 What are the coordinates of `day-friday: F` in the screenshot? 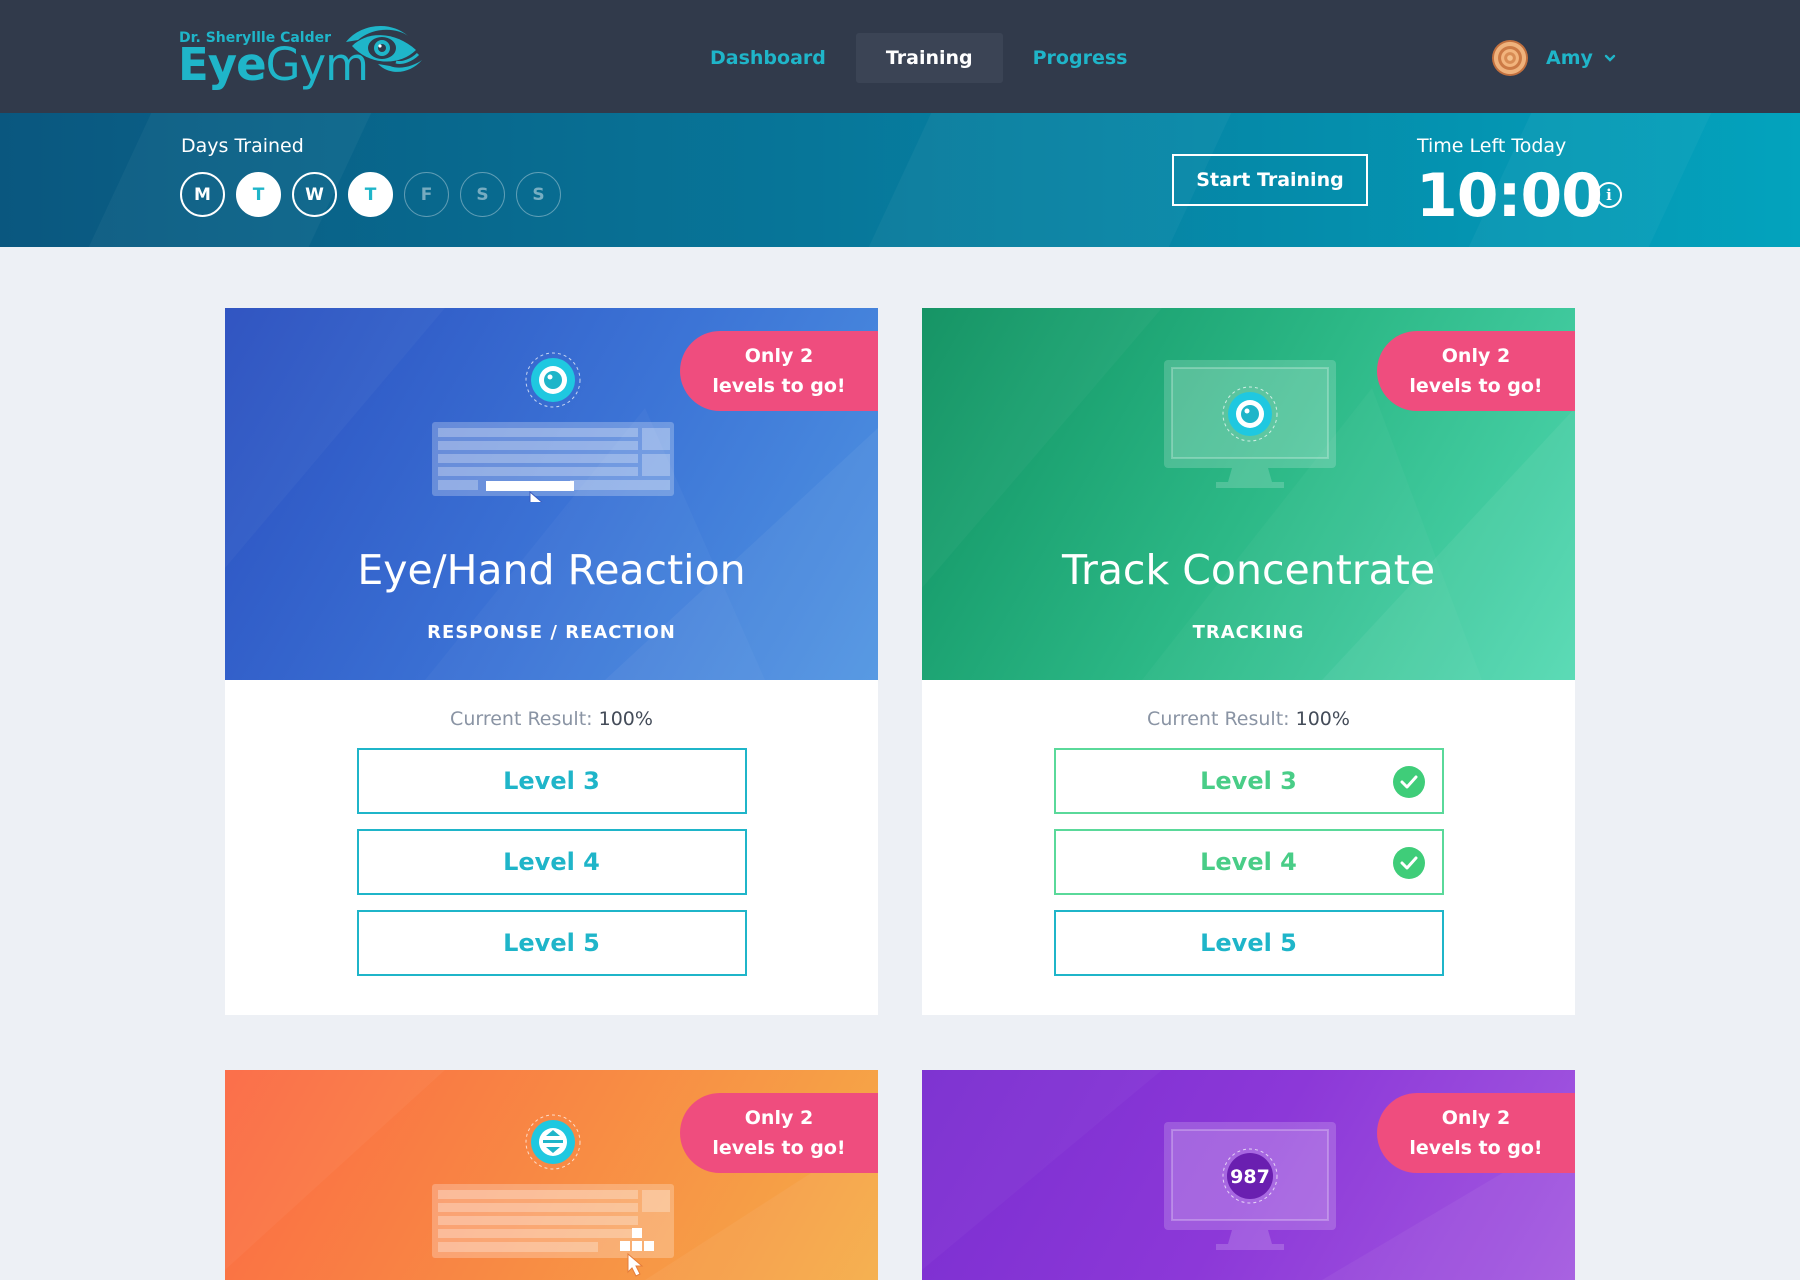 It's located at (426, 194).